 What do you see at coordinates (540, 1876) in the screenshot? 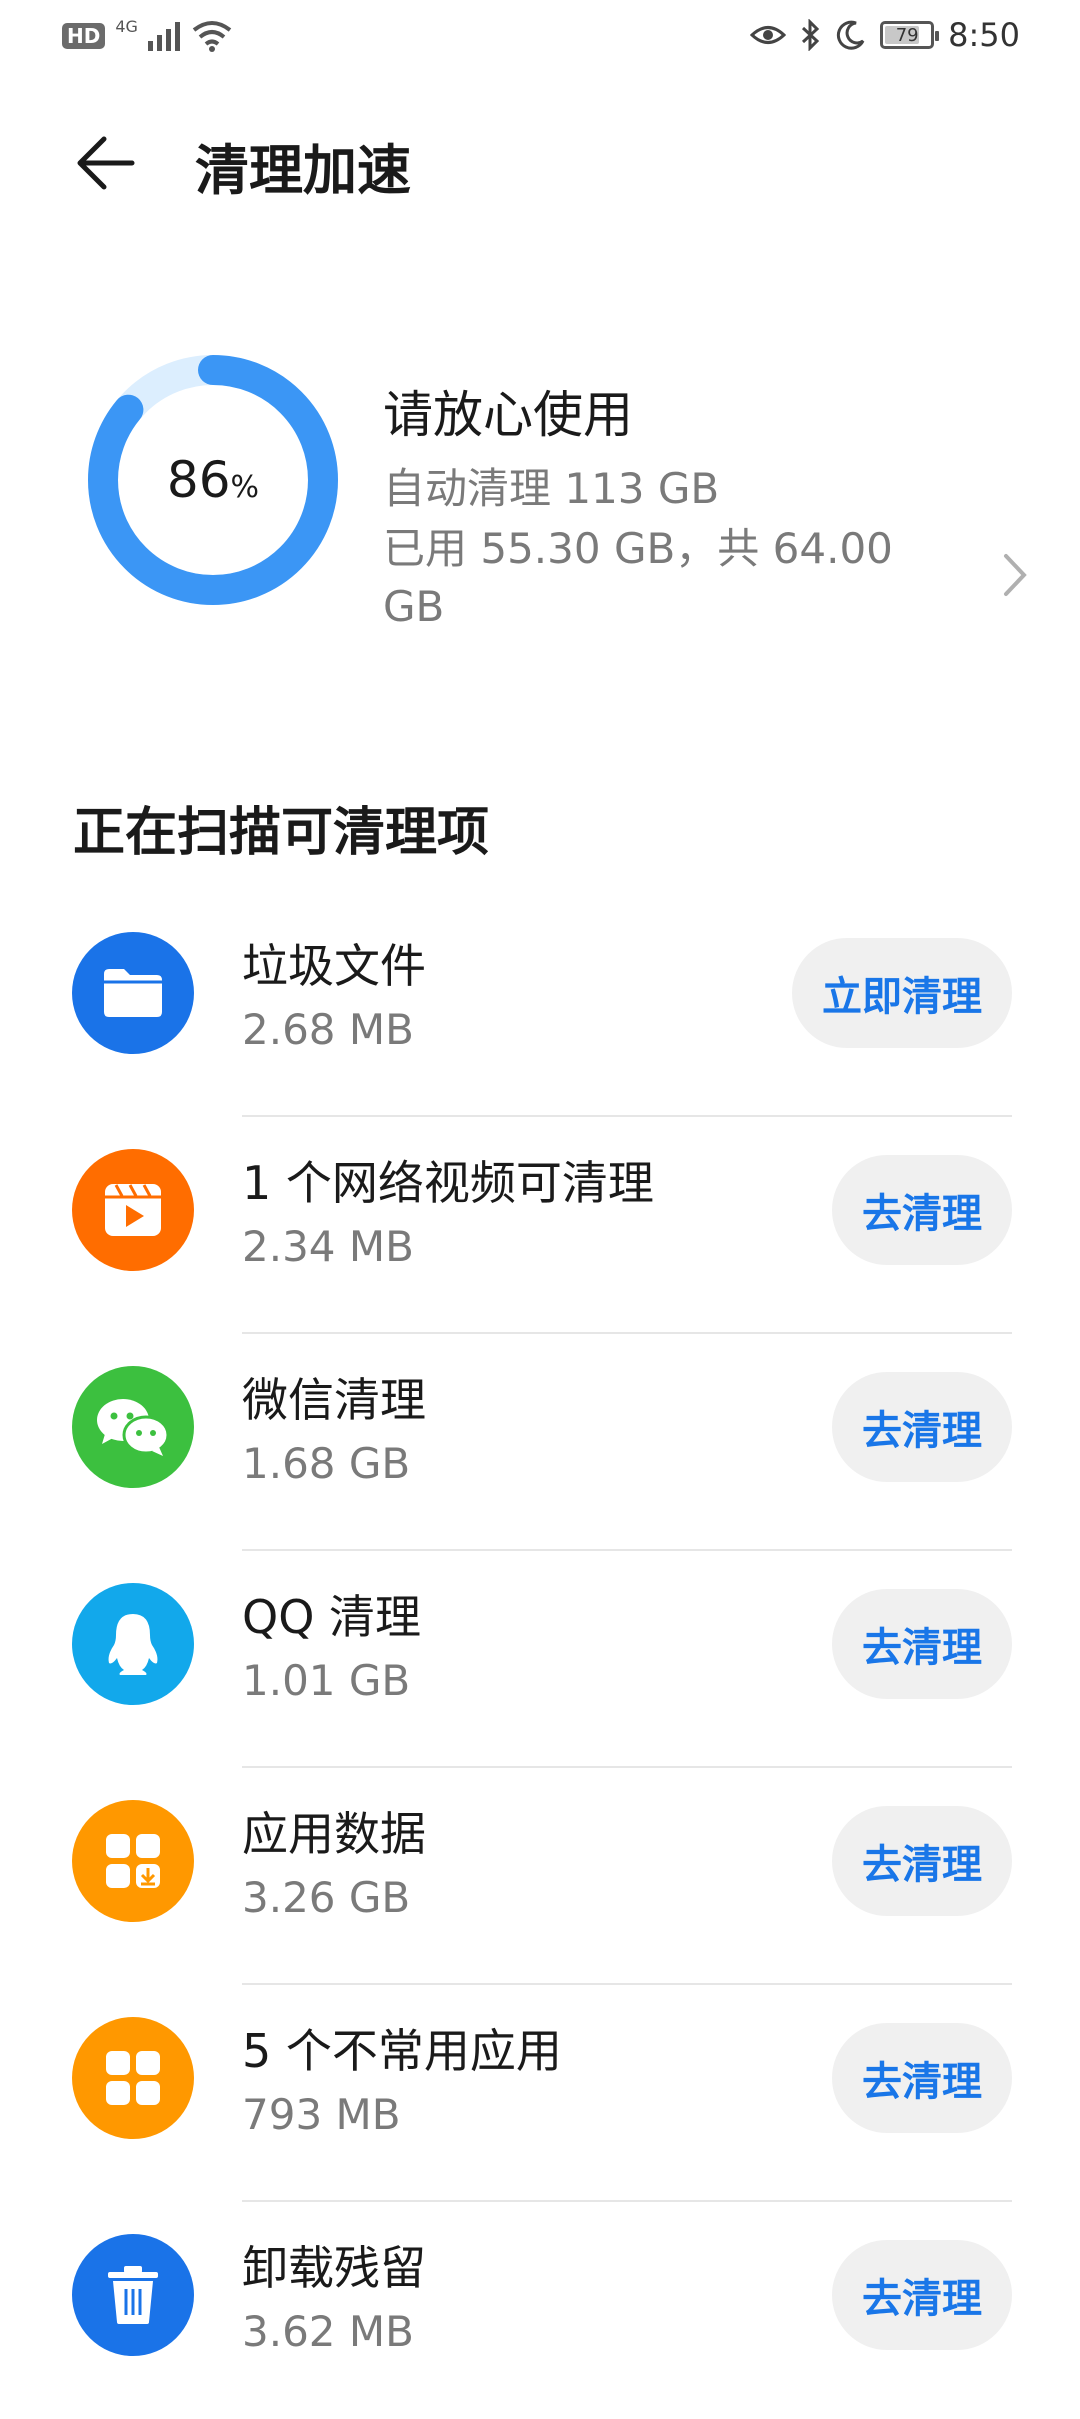
I see `list-item: 应用数据 3.26 GB 去清理` at bounding box center [540, 1876].